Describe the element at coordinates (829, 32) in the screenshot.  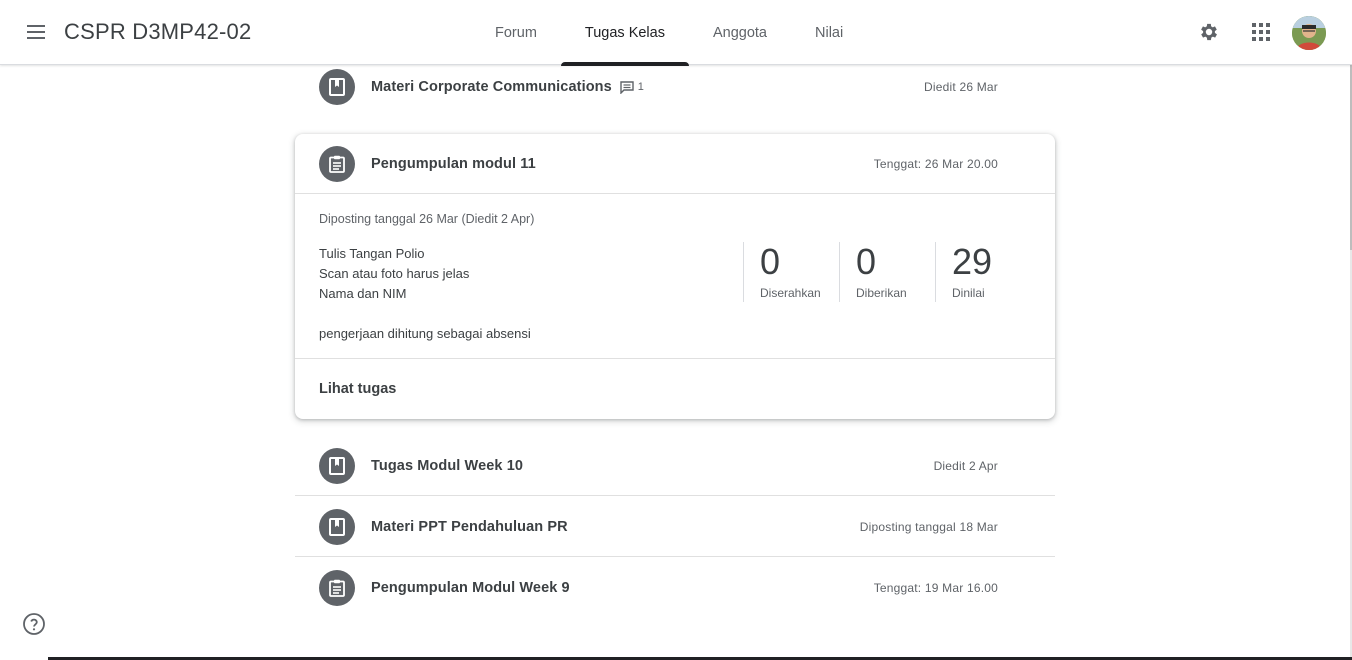
I see `tab-nilai: Nilai` at that location.